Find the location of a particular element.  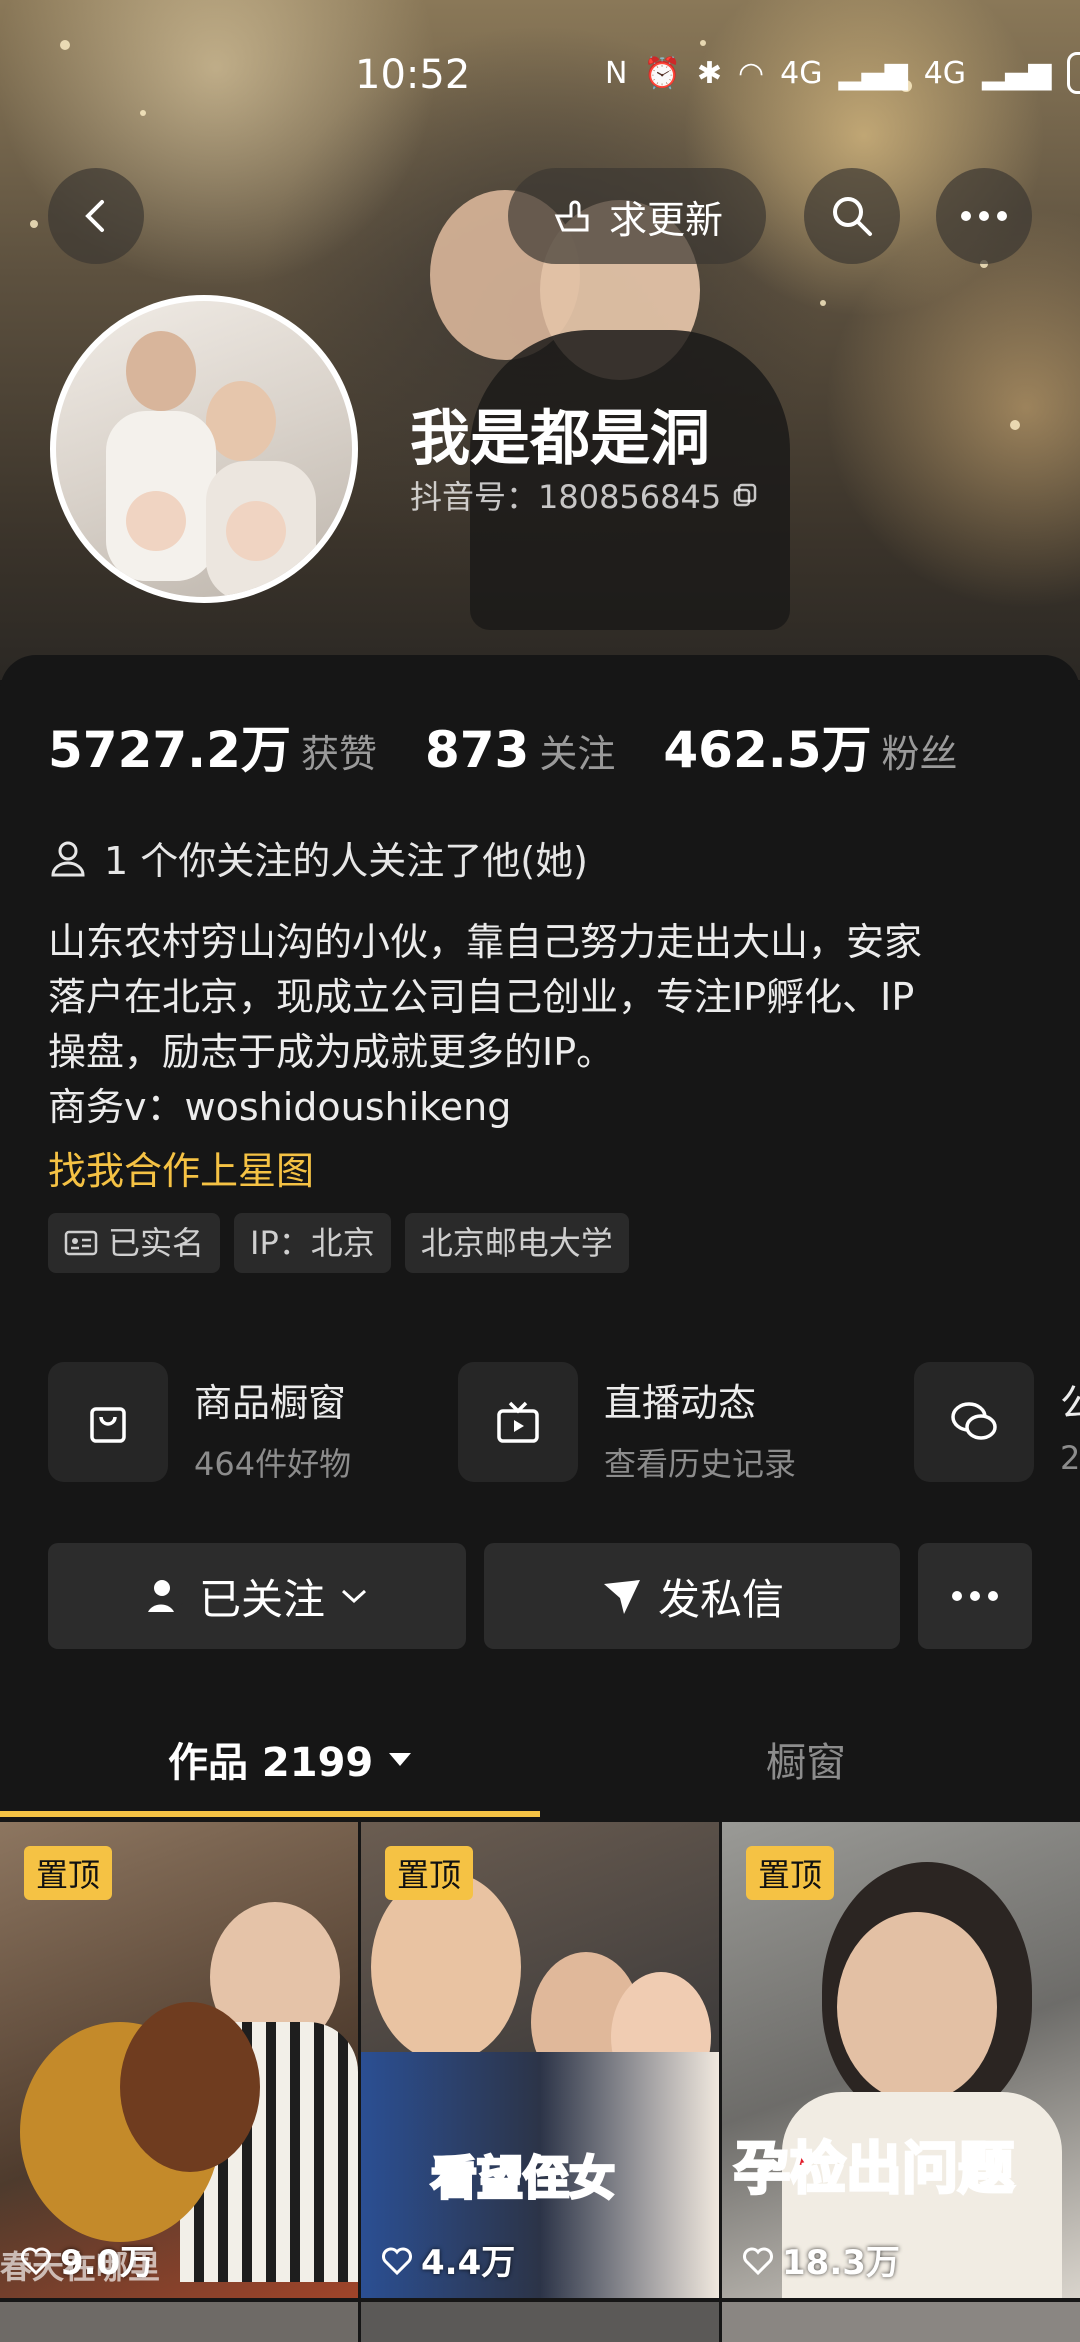

bio-line: 操盘，励志于成为成就更多的IP。 is located at coordinates (331, 1052).